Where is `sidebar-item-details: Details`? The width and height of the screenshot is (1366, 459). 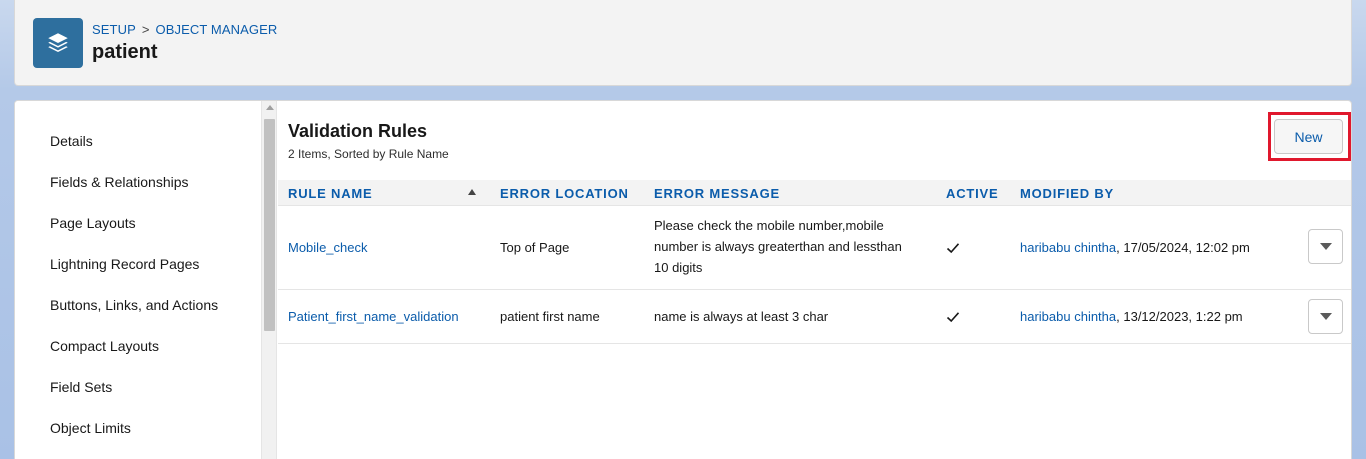 sidebar-item-details: Details is located at coordinates (71, 141).